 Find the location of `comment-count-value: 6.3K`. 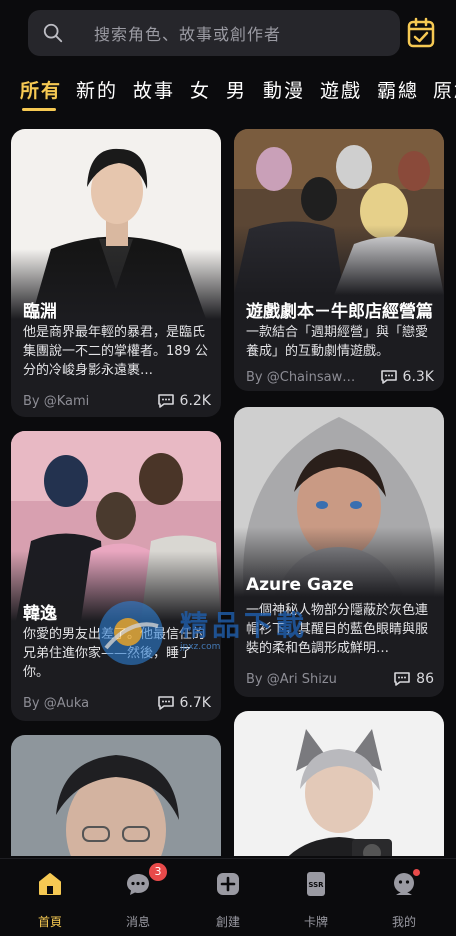

comment-count-value: 6.3K is located at coordinates (418, 377).